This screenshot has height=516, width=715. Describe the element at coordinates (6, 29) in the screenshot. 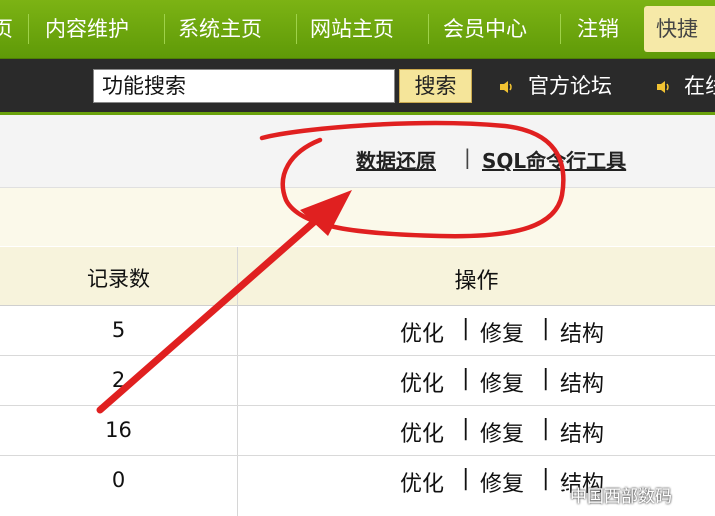

I see `nav-item-partial: 页` at that location.